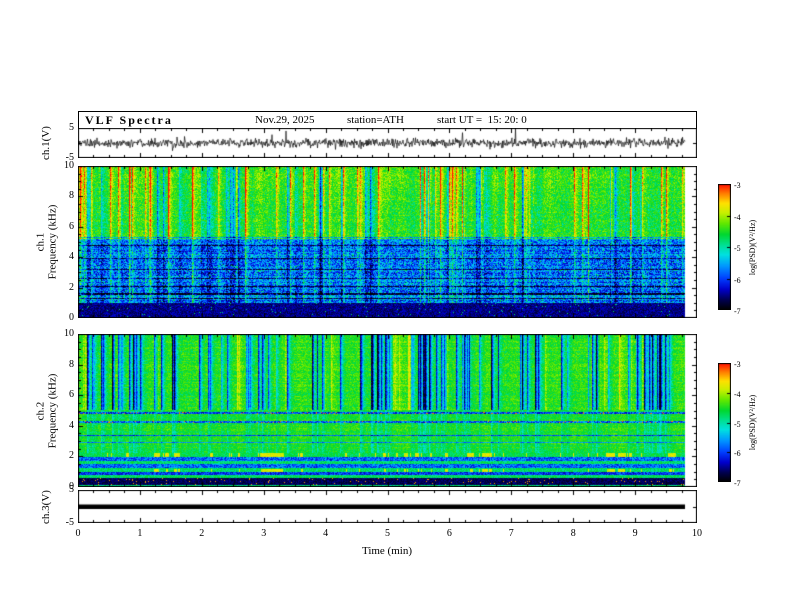  Describe the element at coordinates (697, 533) in the screenshot. I see `x-tick-label: 10` at that location.